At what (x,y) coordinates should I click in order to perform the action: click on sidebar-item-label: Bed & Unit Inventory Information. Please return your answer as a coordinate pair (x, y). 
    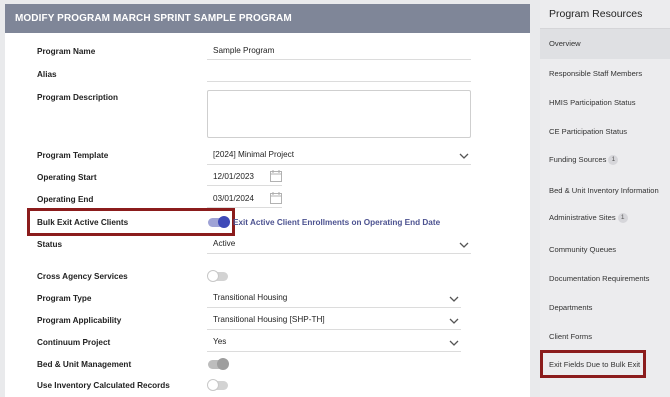
    Looking at the image, I should click on (604, 190).